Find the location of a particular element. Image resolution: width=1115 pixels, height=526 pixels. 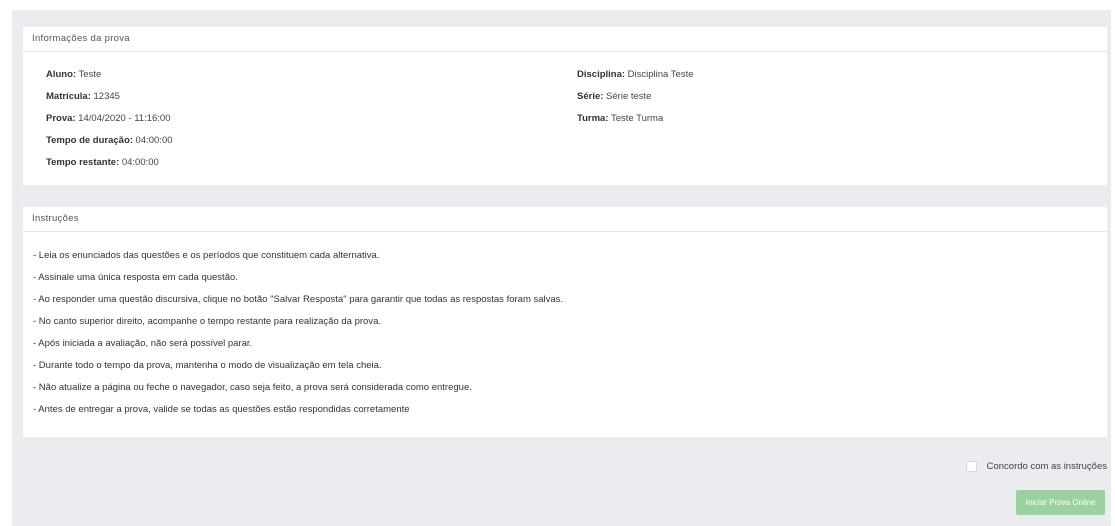

field-label: Tempo de duração: is located at coordinates (89, 140).